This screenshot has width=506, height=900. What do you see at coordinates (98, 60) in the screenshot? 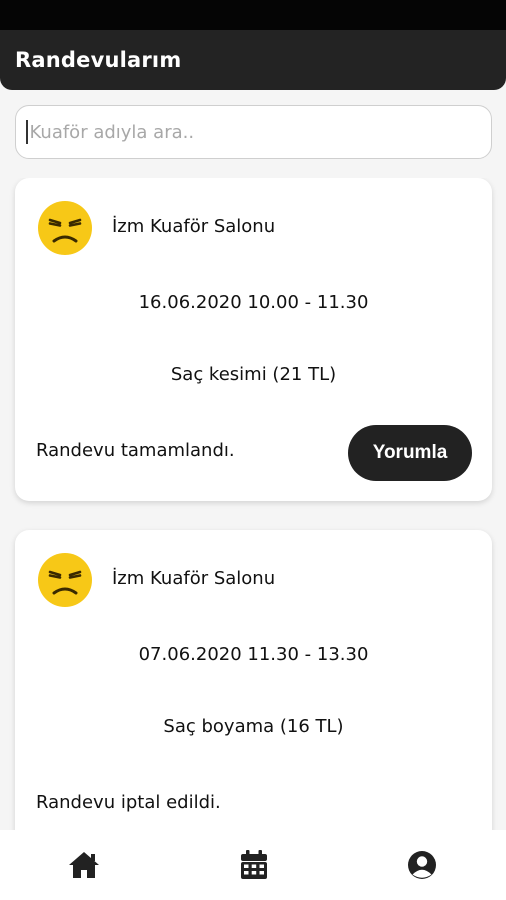
I see `page-title: Randevularım` at bounding box center [98, 60].